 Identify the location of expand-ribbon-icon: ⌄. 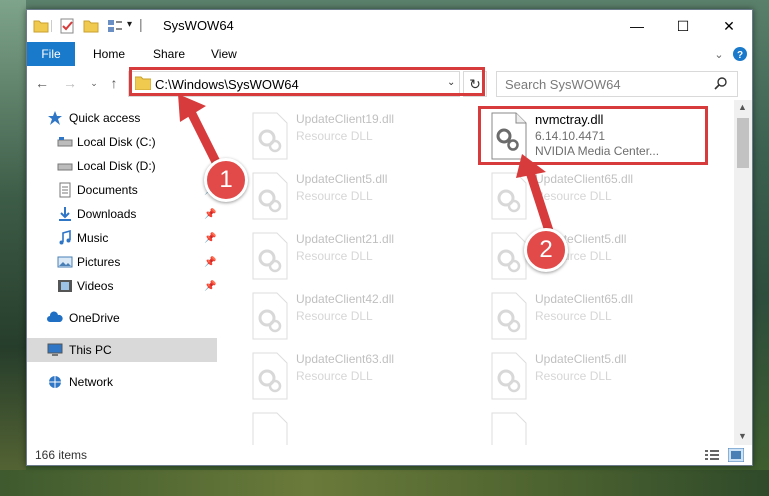
(719, 54).